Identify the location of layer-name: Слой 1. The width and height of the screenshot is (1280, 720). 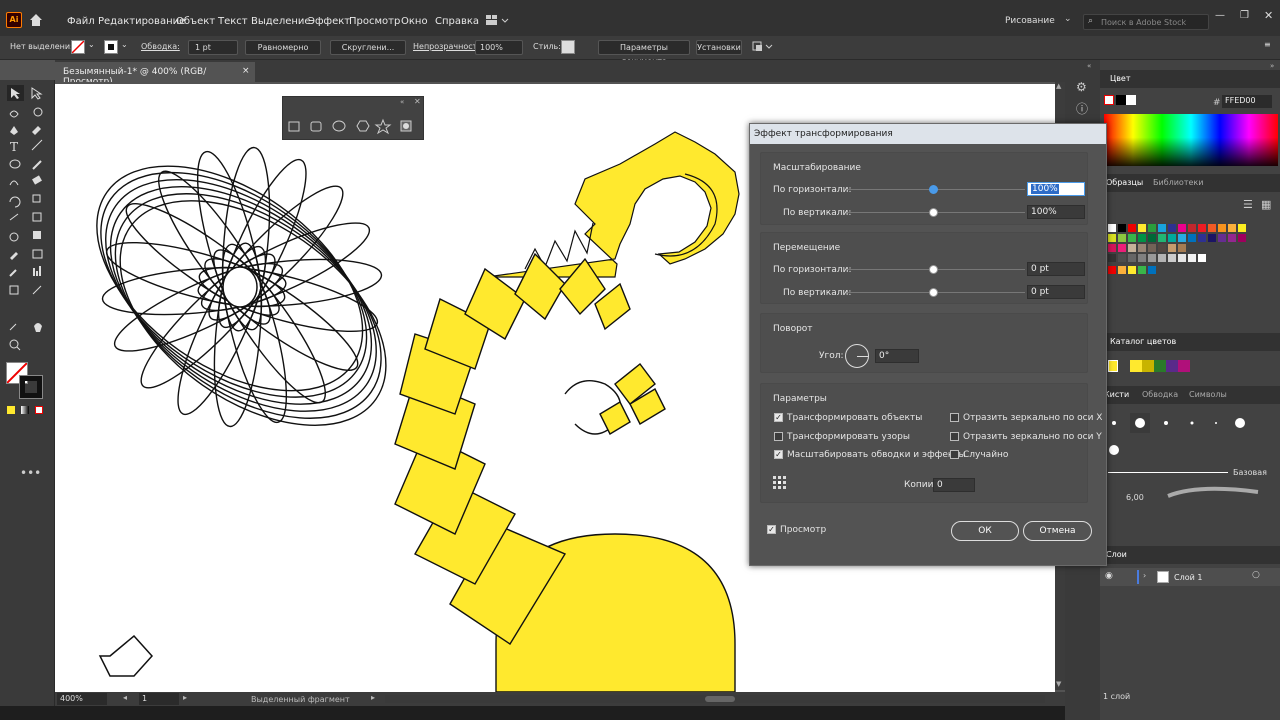
(1188, 577).